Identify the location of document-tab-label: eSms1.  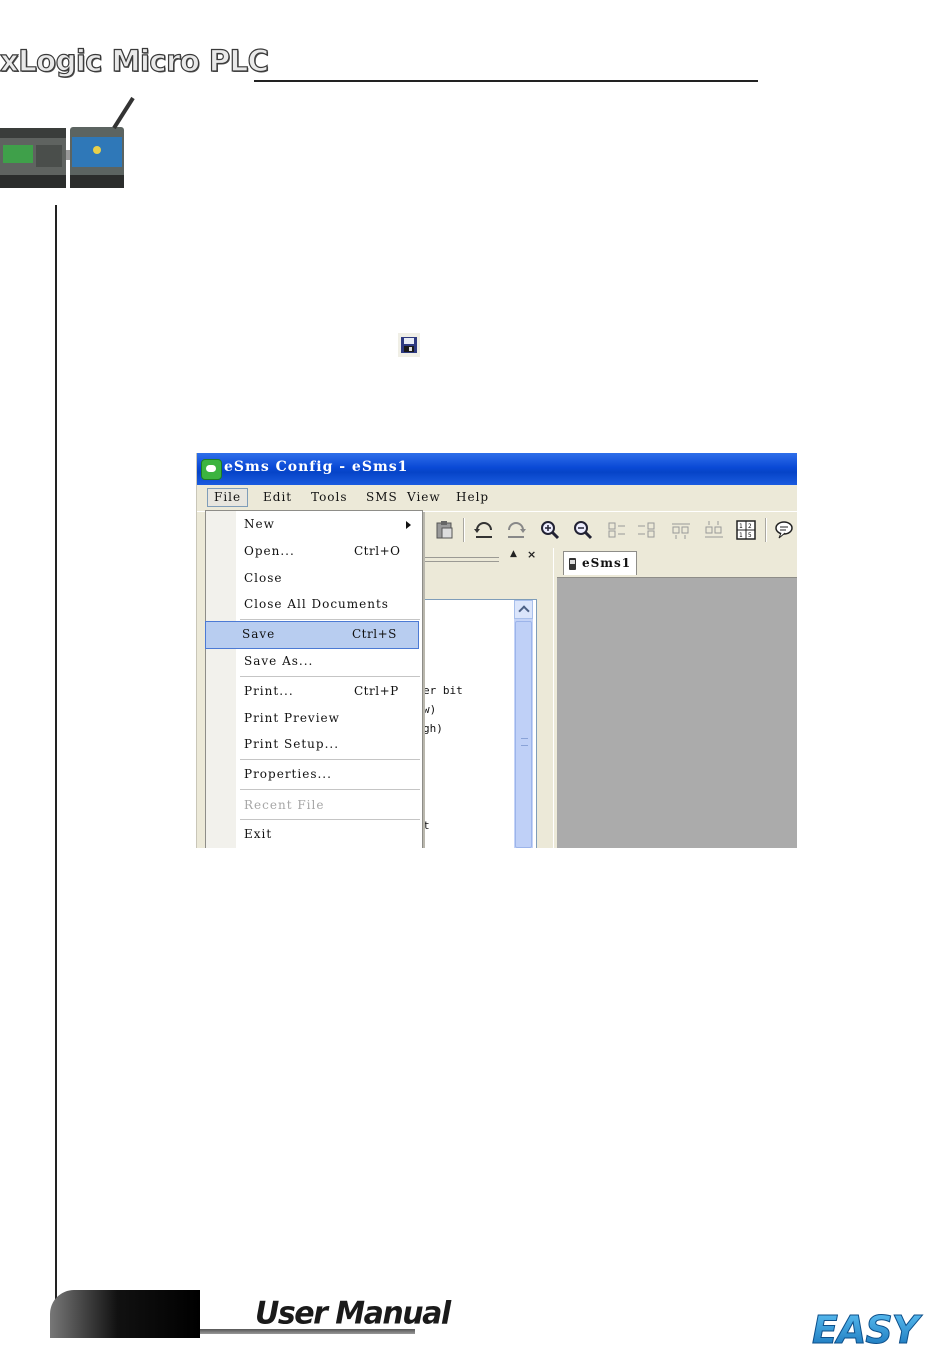
(607, 563).